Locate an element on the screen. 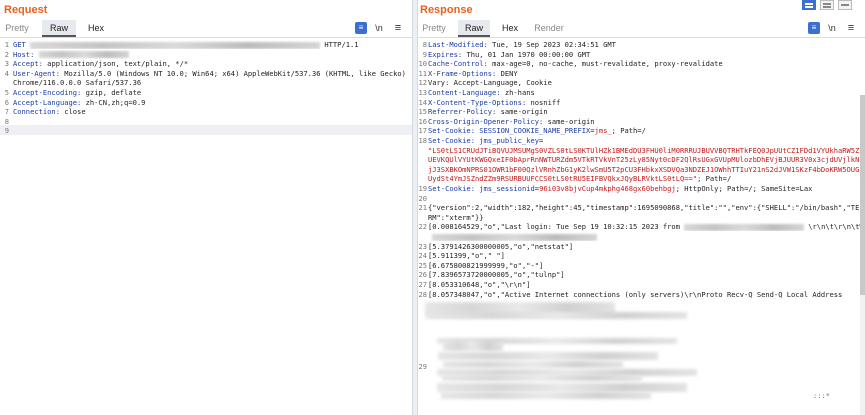  header-value: Vary: Accept-Language, Cookie is located at coordinates (490, 83).